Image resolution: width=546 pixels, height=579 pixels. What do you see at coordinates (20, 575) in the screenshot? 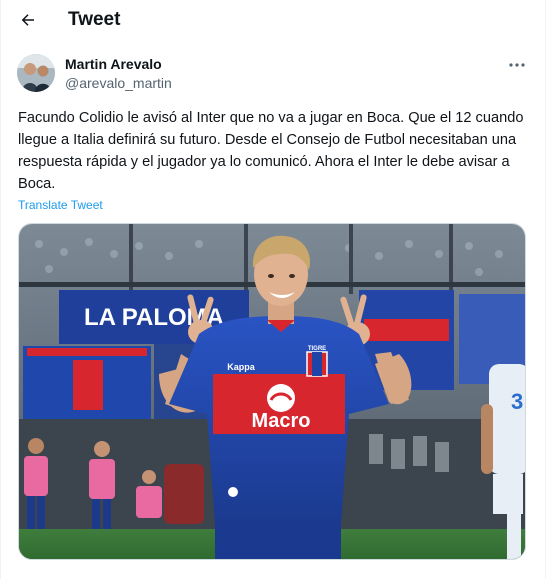
I see `tweet-timestamp` at bounding box center [20, 575].